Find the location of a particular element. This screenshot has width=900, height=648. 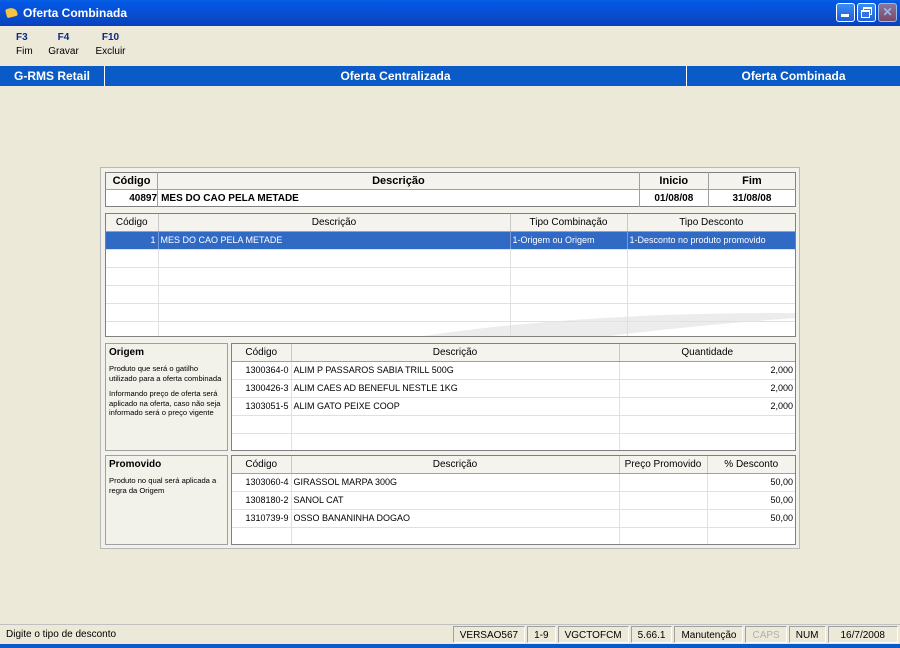

close-icon: ✕ is located at coordinates (887, 12).